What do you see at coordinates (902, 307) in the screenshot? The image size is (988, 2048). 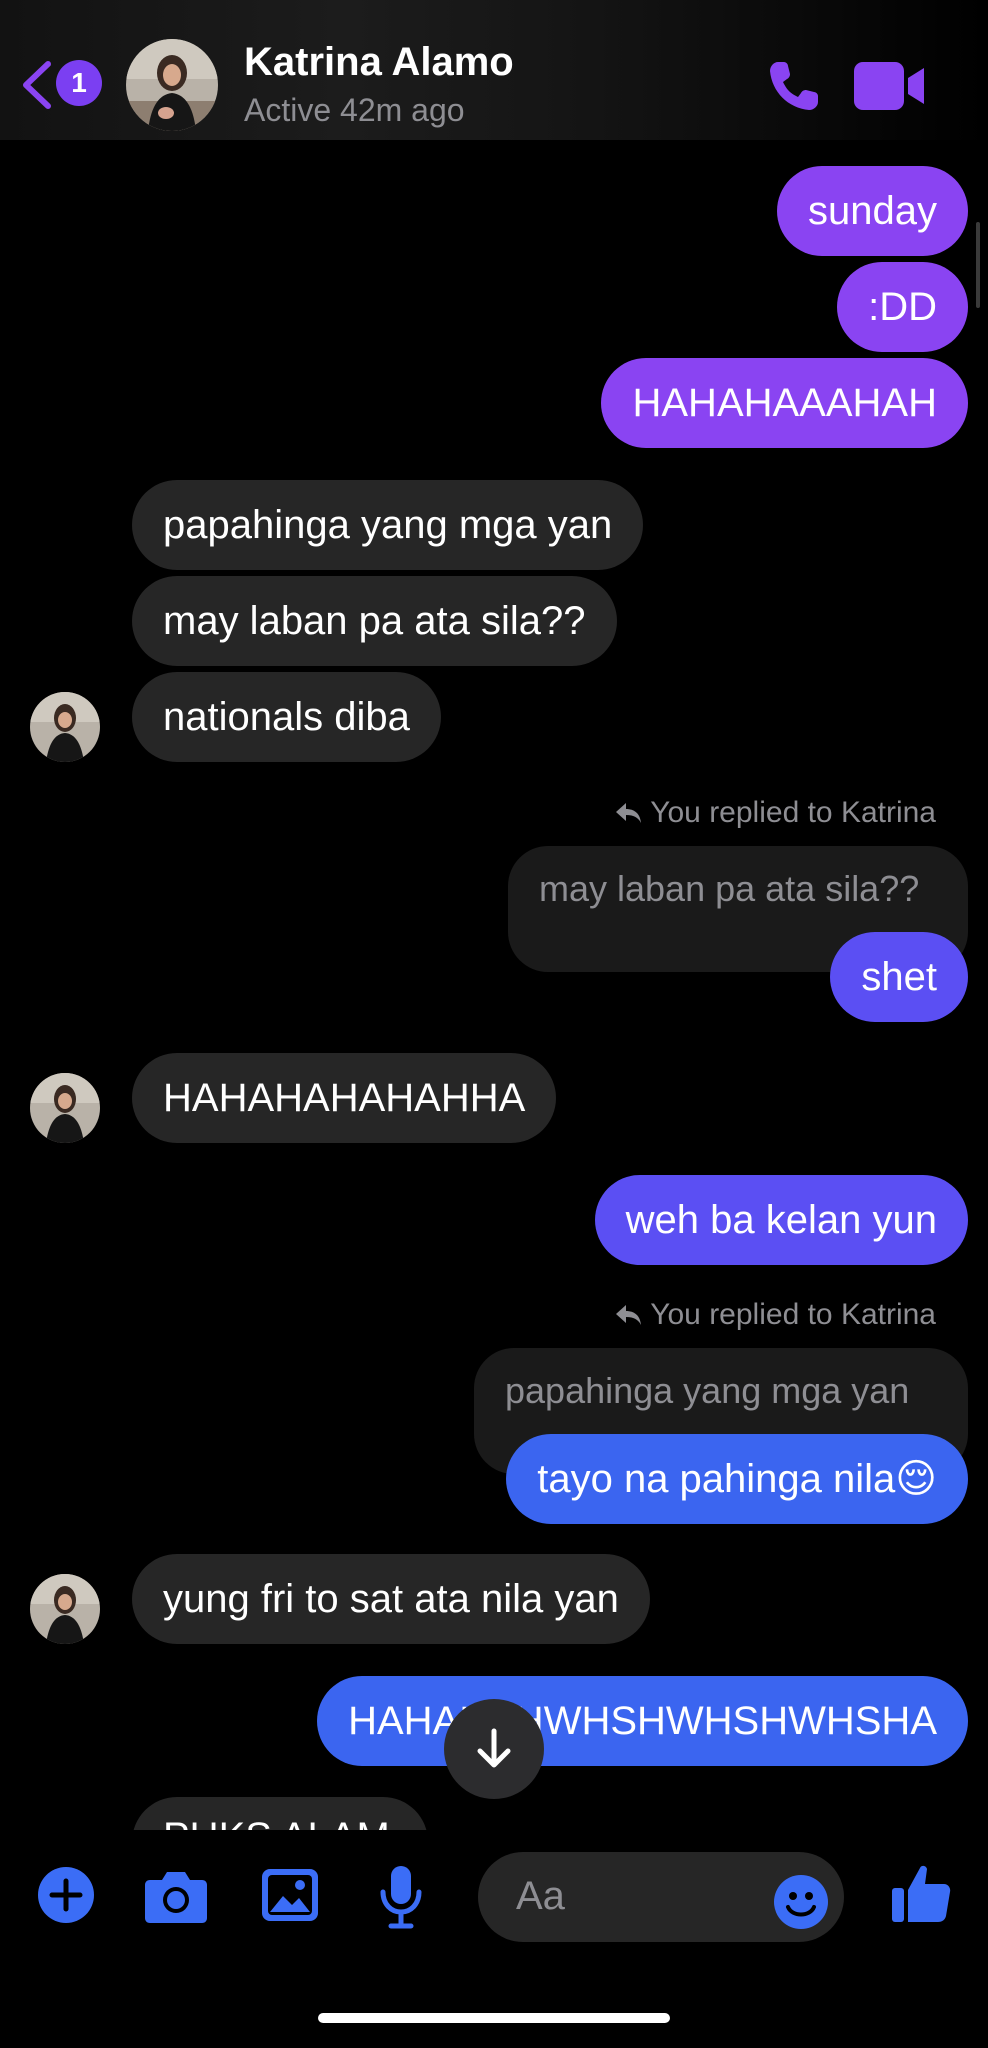 I see `outgoing-message: :DD` at bounding box center [902, 307].